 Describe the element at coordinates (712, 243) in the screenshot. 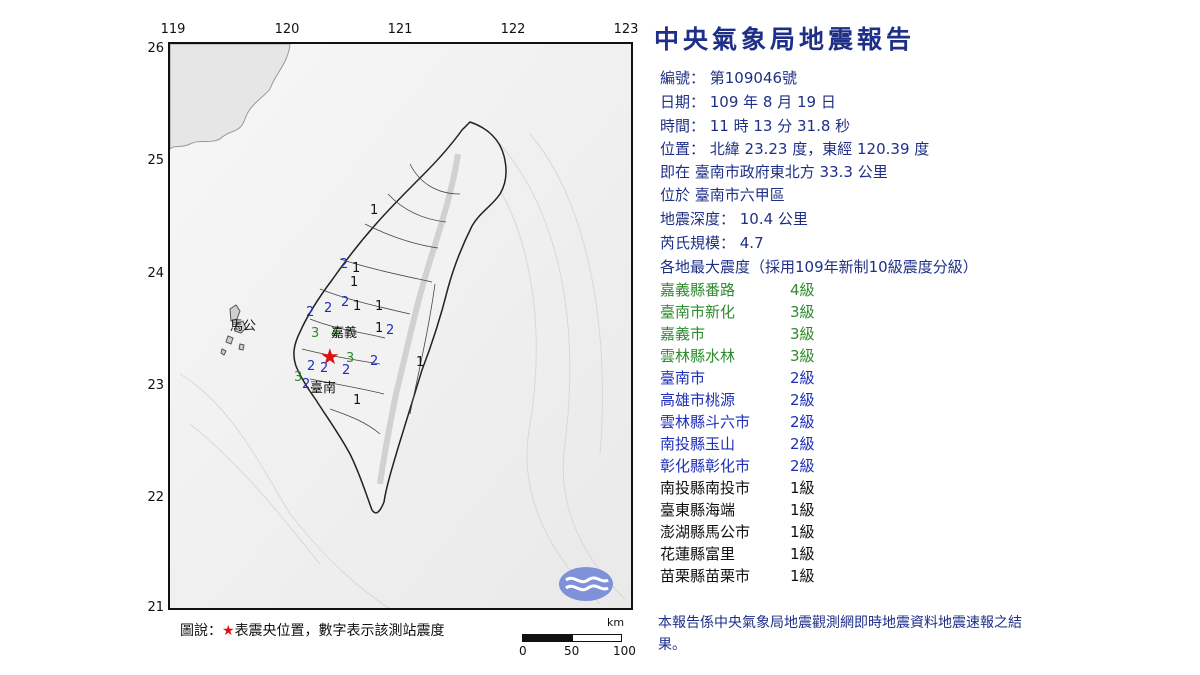

I see `report-magnitude: 芮氏規模： 4.7` at that location.